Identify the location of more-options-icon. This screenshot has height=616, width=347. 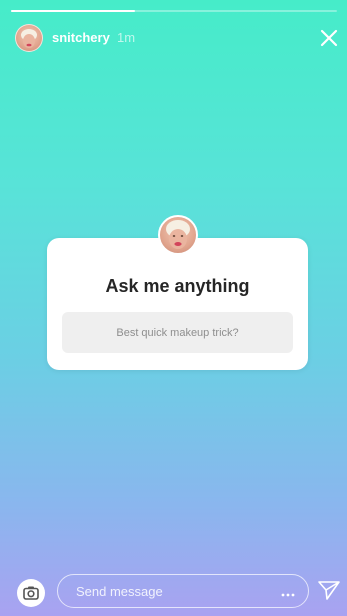
(288, 595).